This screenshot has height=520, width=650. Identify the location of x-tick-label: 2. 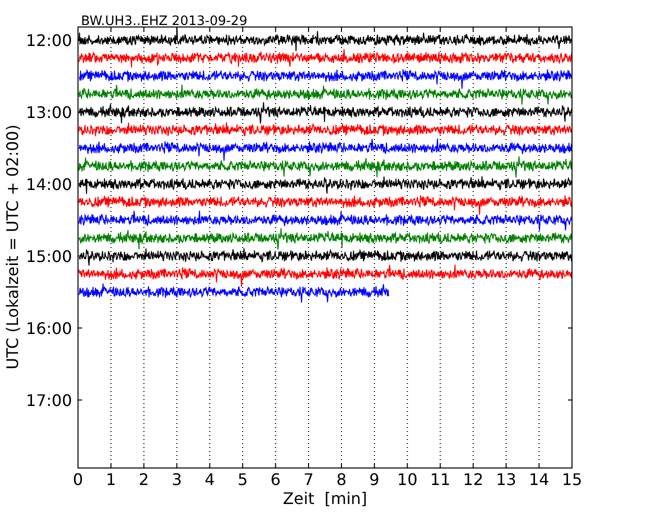
(143, 479).